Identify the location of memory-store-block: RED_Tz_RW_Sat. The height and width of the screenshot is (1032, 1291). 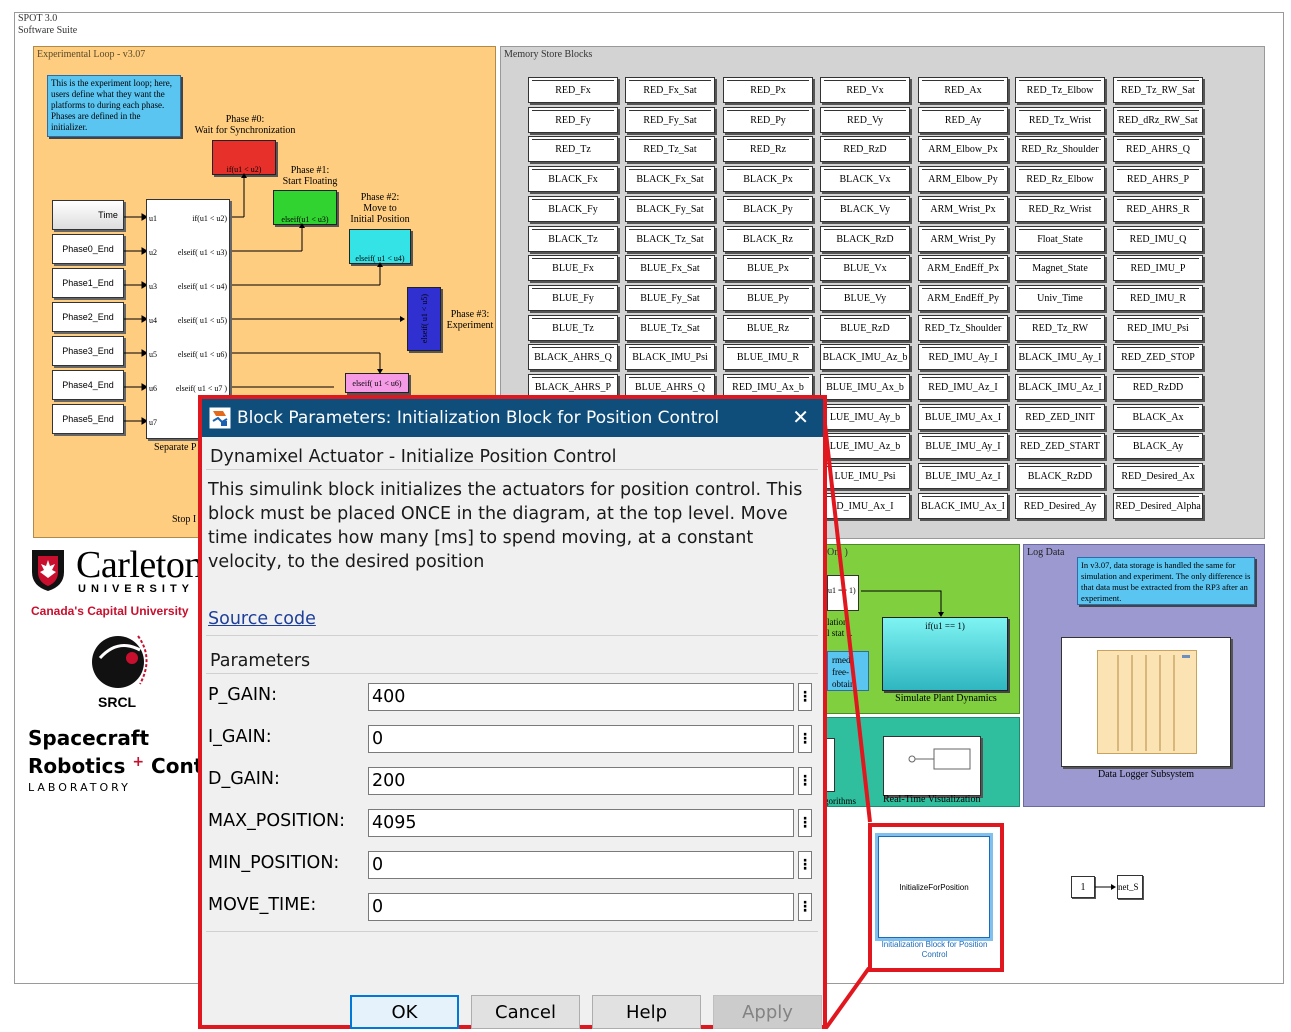
(1158, 90).